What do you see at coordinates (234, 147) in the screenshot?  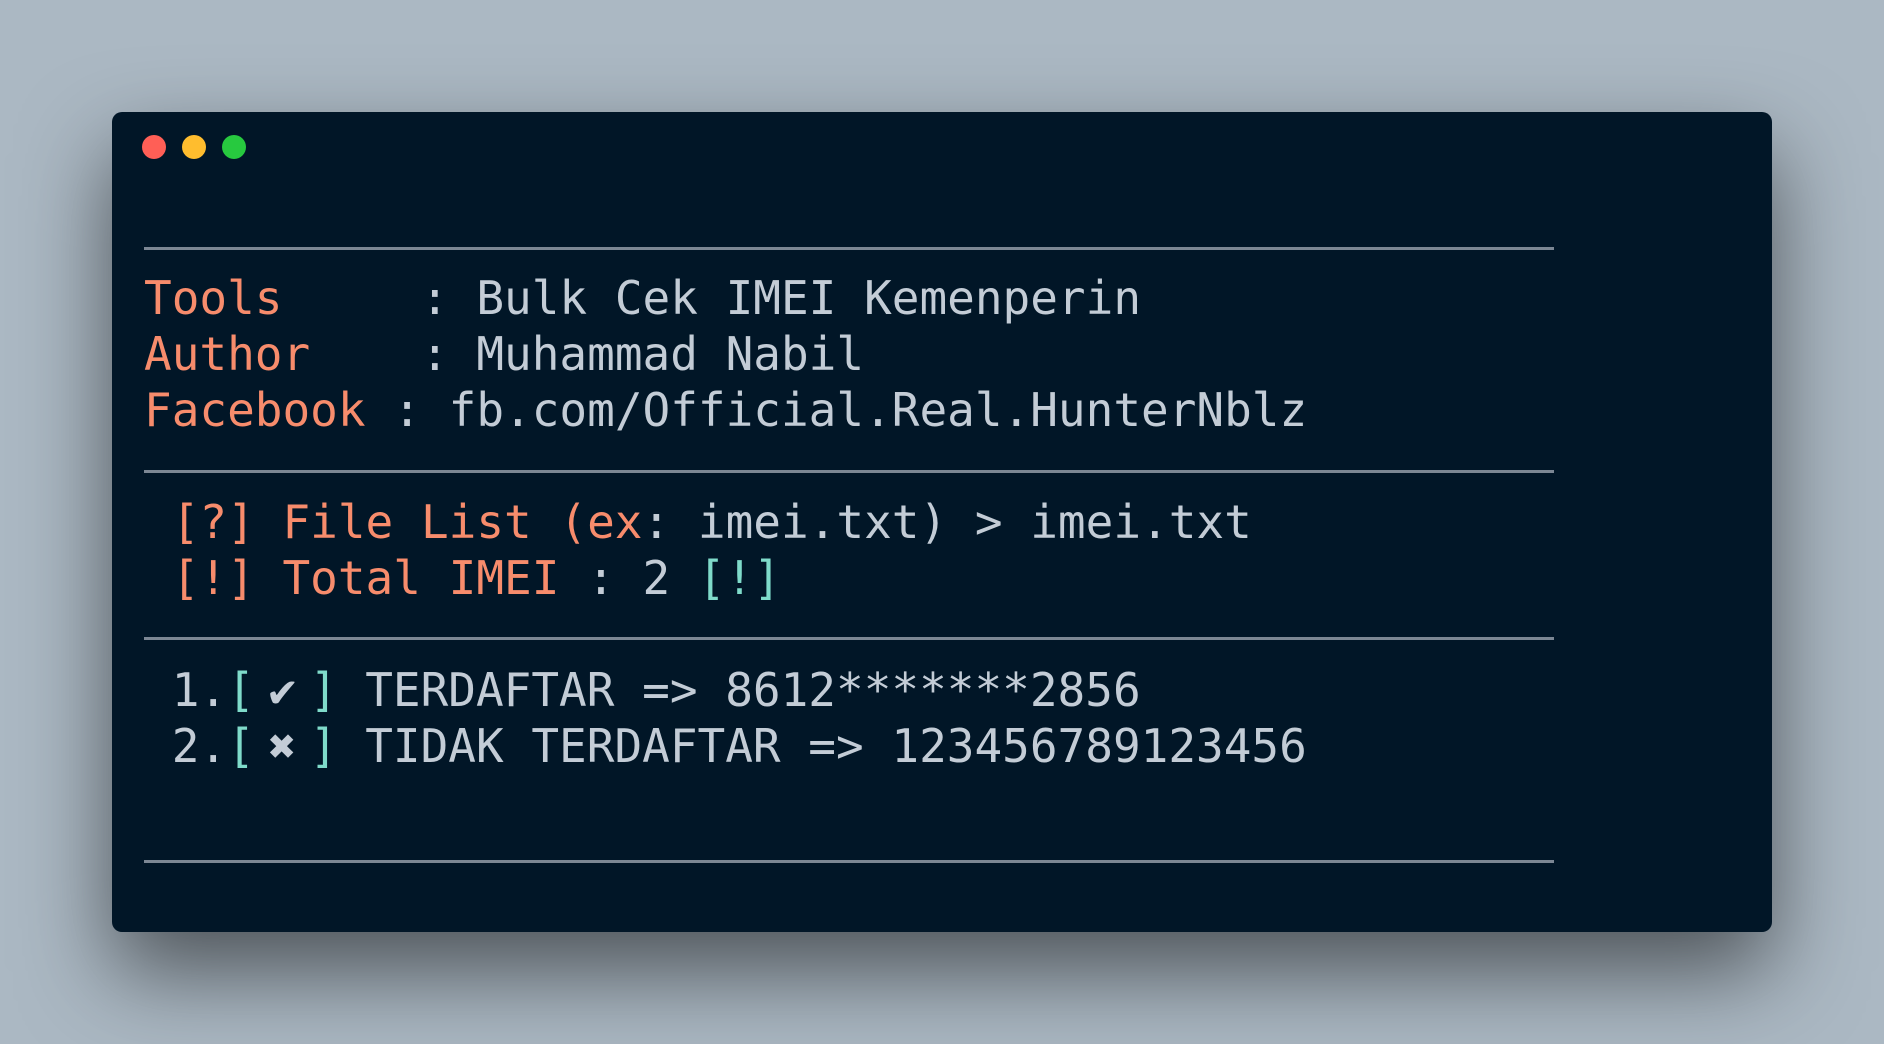 I see `zoom-button` at bounding box center [234, 147].